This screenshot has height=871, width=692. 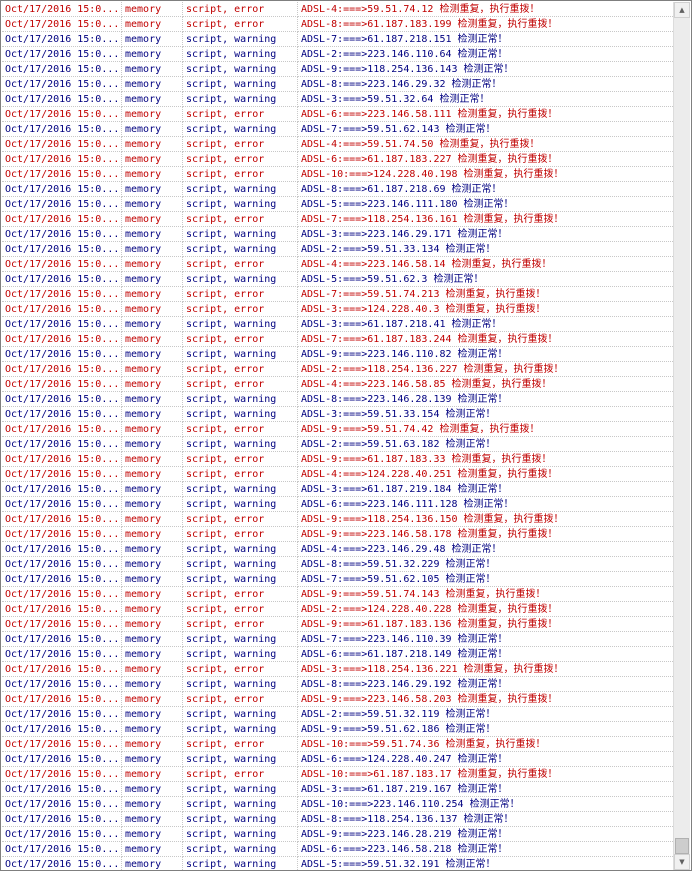 I want to click on scroll-thumb, so click(x=682, y=846).